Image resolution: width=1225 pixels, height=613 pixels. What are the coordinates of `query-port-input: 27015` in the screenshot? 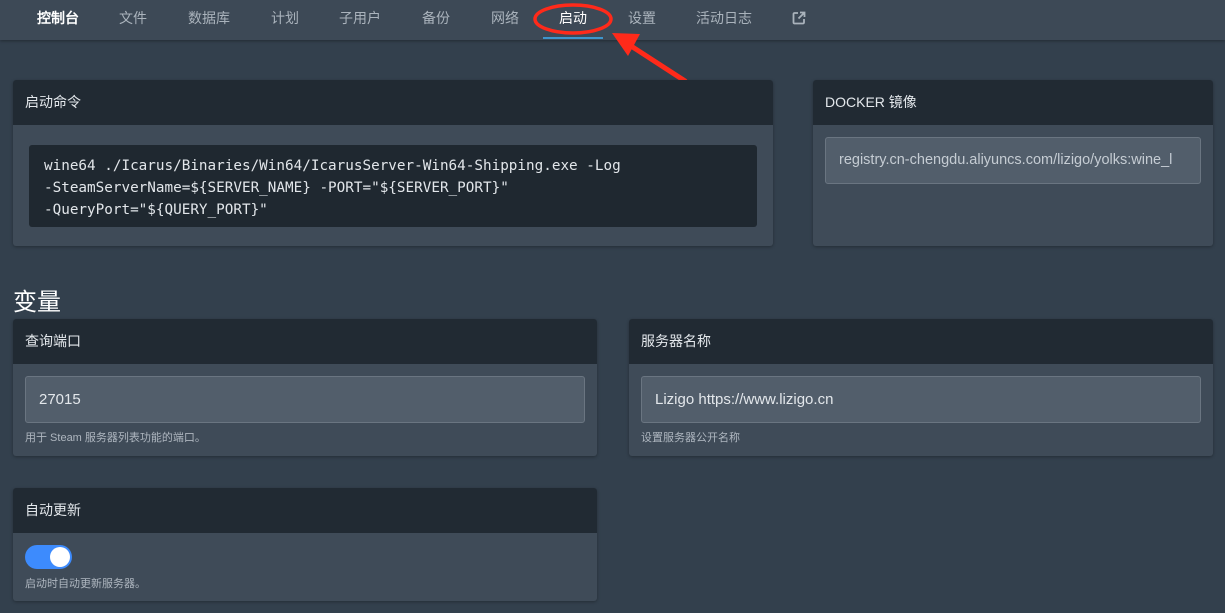 It's located at (305, 399).